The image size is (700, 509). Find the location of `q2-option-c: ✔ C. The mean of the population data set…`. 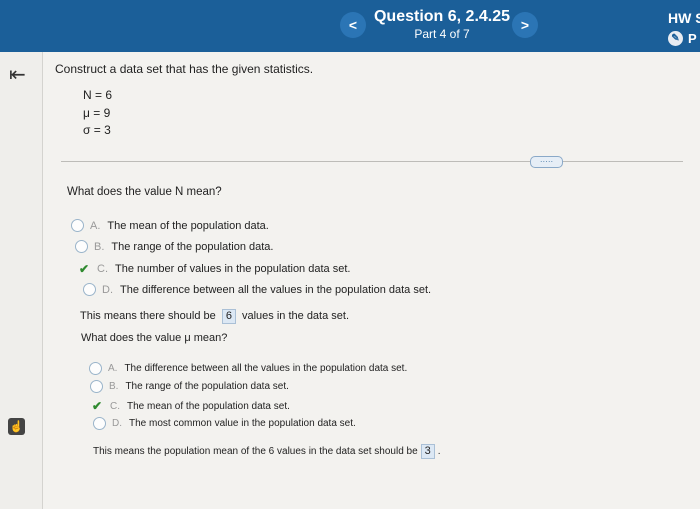

q2-option-c: ✔ C. The mean of the population data set… is located at coordinates (191, 406).